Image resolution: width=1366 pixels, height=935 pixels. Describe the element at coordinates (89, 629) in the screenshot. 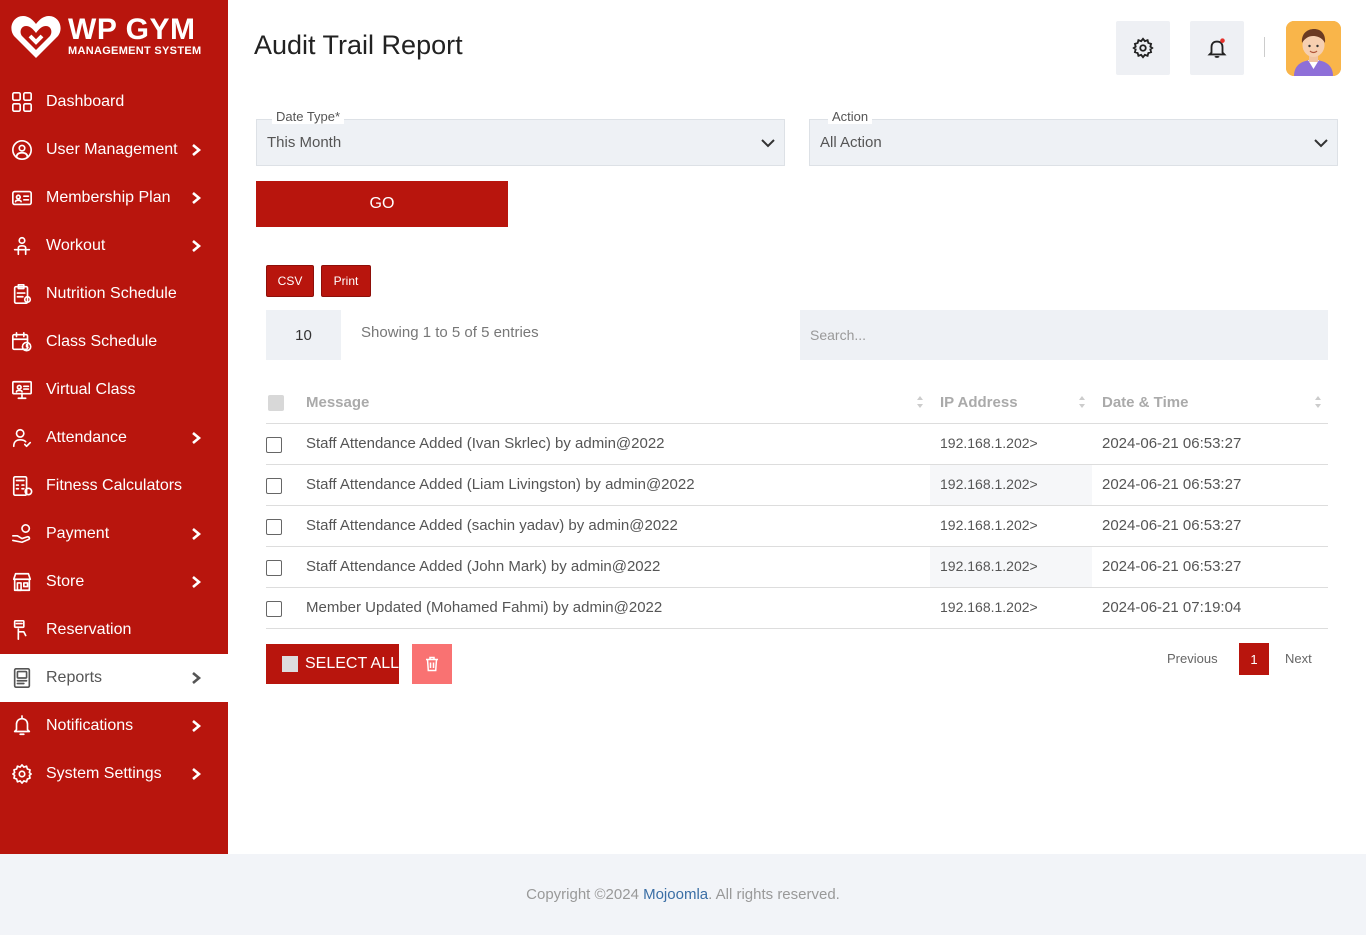

I see `sidebar-item-label: Reservation` at that location.